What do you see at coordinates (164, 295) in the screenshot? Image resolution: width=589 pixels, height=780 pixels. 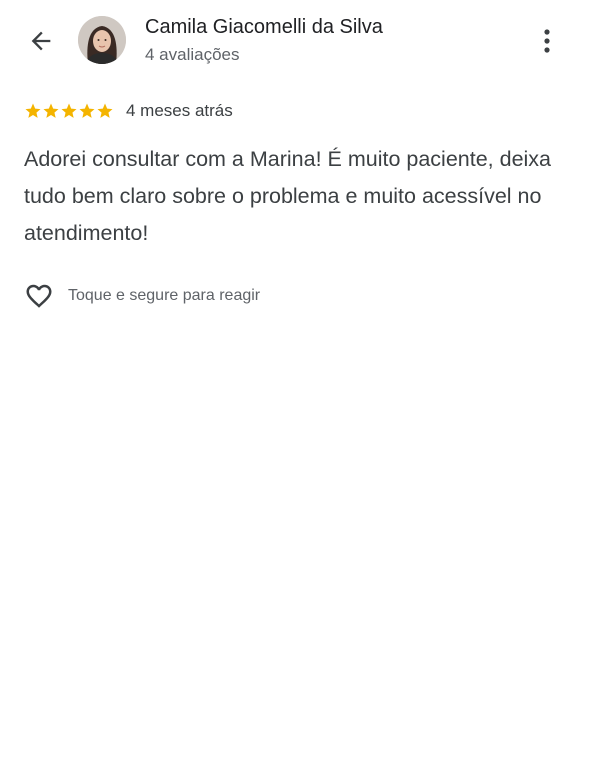 I see `react-label: Toque e segure para reagir` at bounding box center [164, 295].